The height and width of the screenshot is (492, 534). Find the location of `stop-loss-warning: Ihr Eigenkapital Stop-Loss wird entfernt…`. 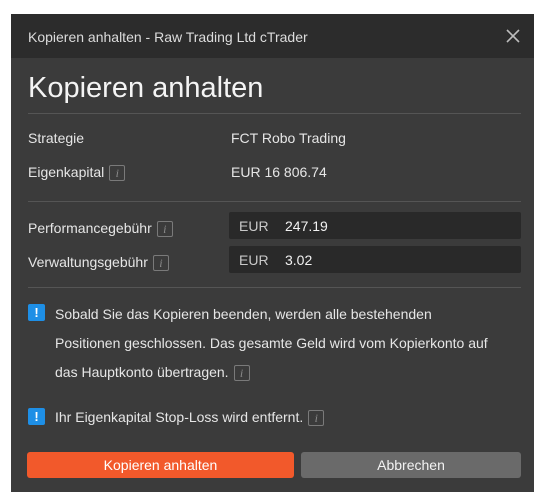

stop-loss-warning: Ihr Eigenkapital Stop-Loss wird entfernt… is located at coordinates (190, 418).